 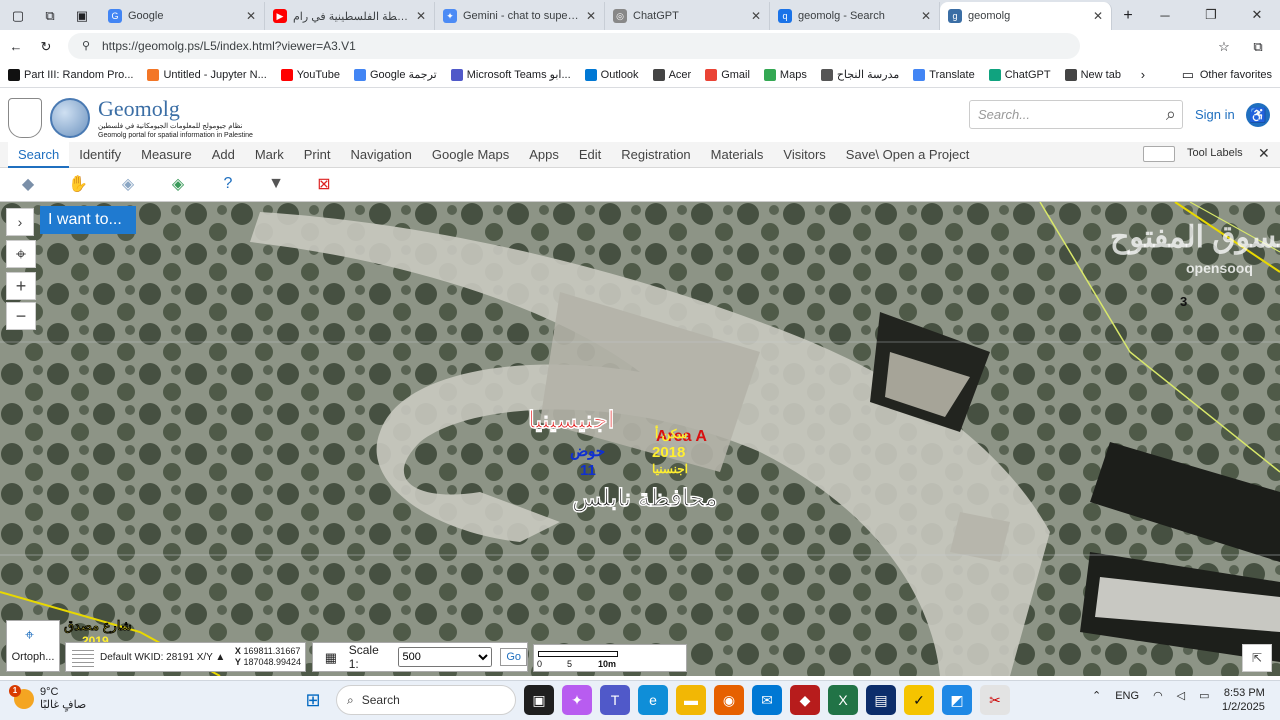 What do you see at coordinates (18, 15) in the screenshot?
I see `profile-icon: ▢` at bounding box center [18, 15].